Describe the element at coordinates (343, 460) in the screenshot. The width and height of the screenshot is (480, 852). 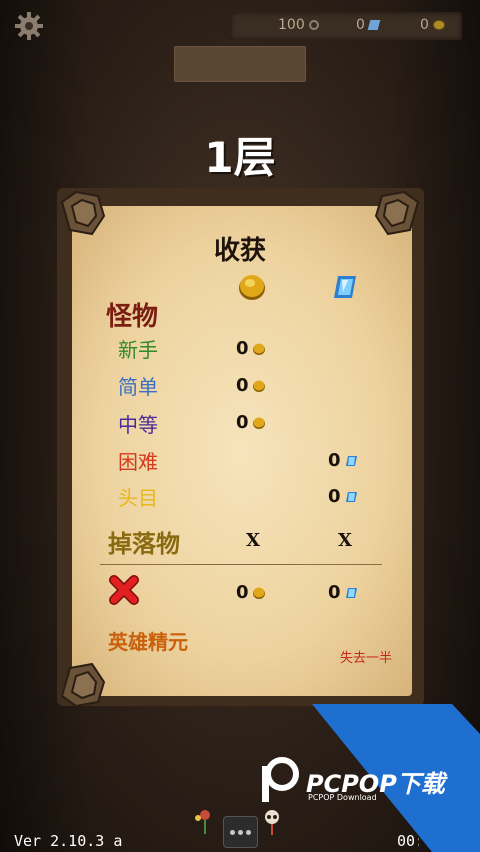
I see `row-hard-gems: 0` at that location.